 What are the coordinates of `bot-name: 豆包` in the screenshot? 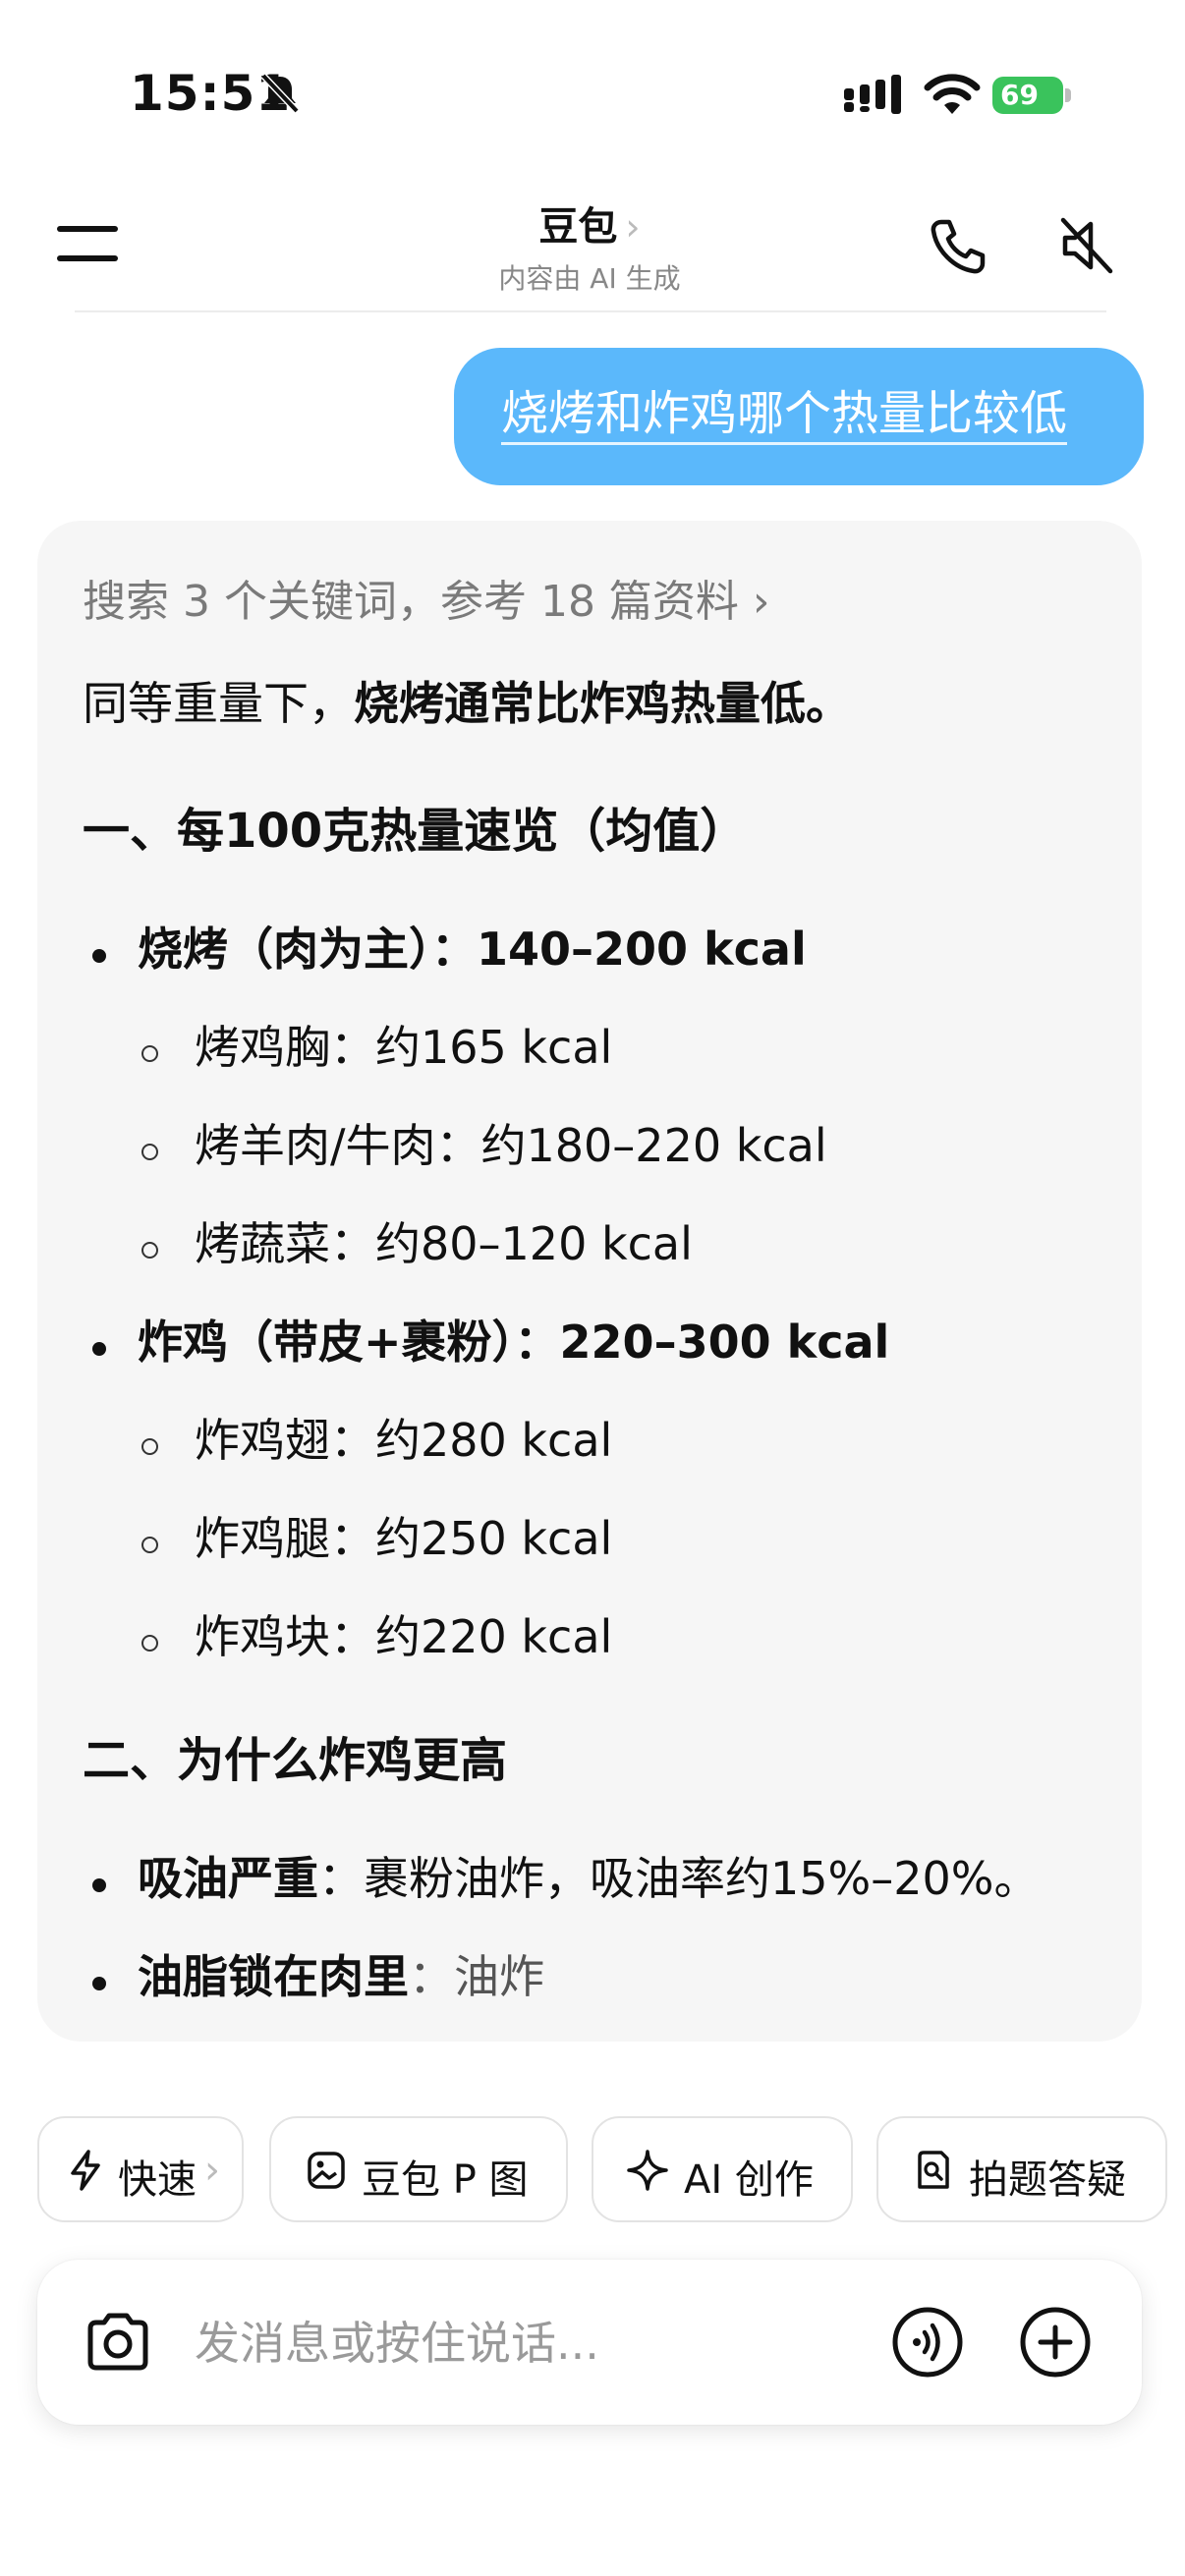 It's located at (578, 227).